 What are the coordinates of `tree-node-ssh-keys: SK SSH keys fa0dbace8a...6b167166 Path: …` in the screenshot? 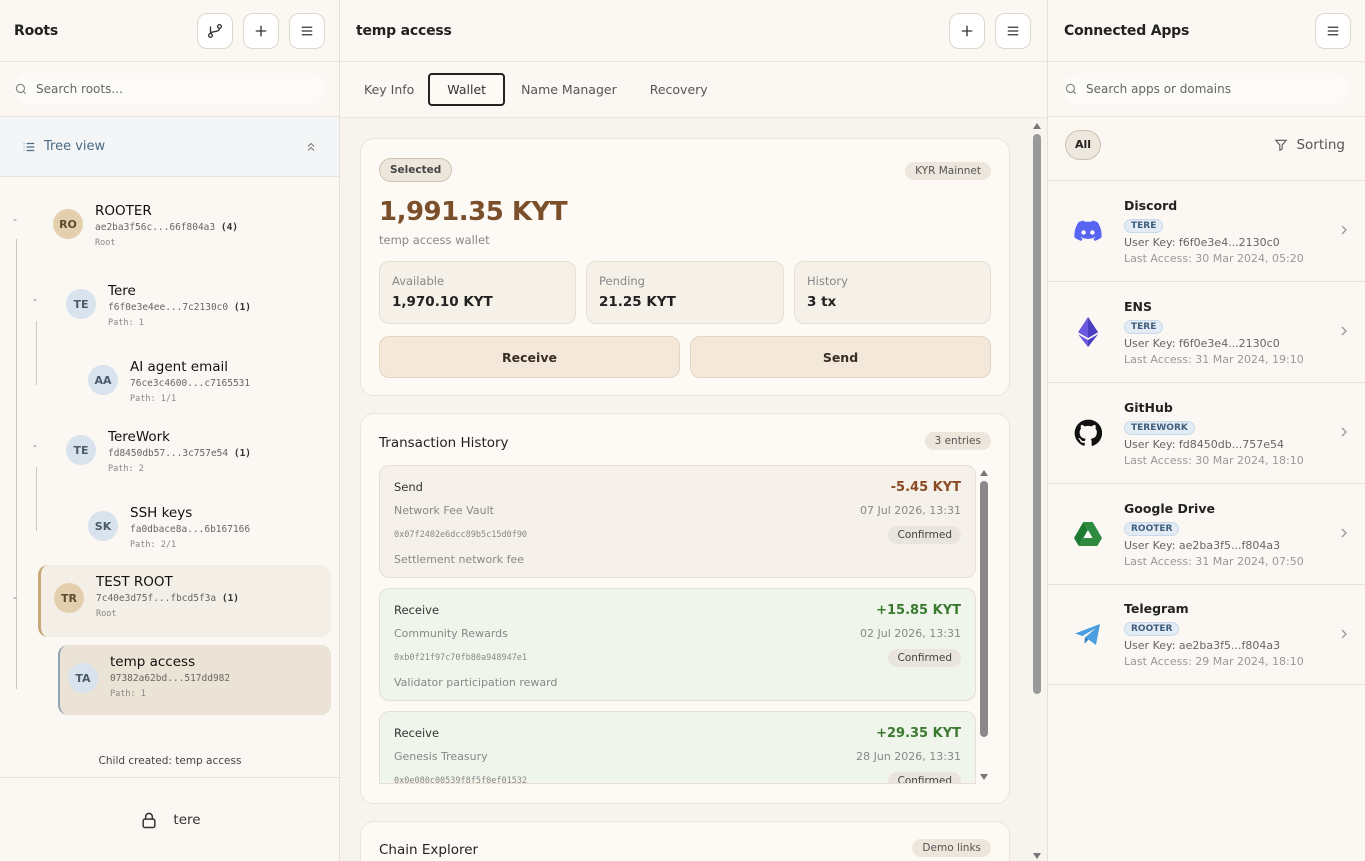 It's located at (202, 527).